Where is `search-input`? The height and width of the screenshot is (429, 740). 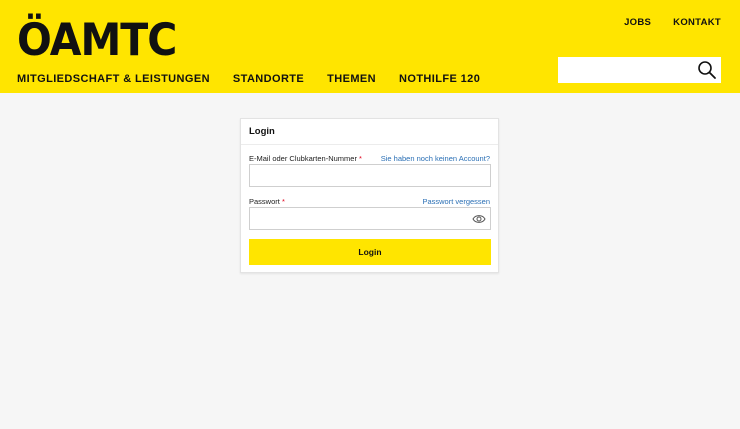
search-input is located at coordinates (626, 70).